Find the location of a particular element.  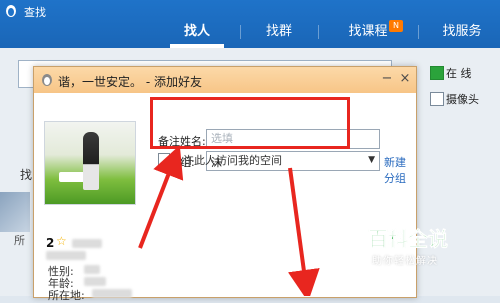

location-label: 所在地: is located at coordinates (66, 295).